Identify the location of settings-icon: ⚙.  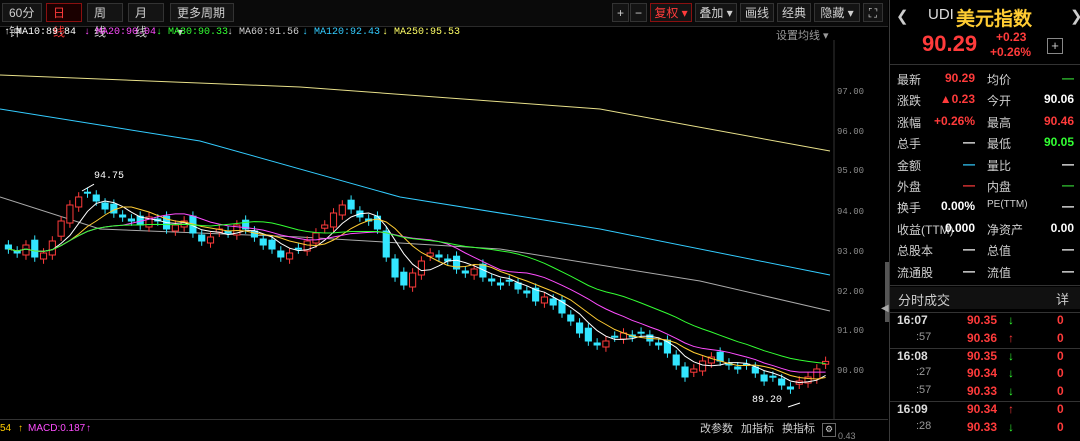
(829, 430).